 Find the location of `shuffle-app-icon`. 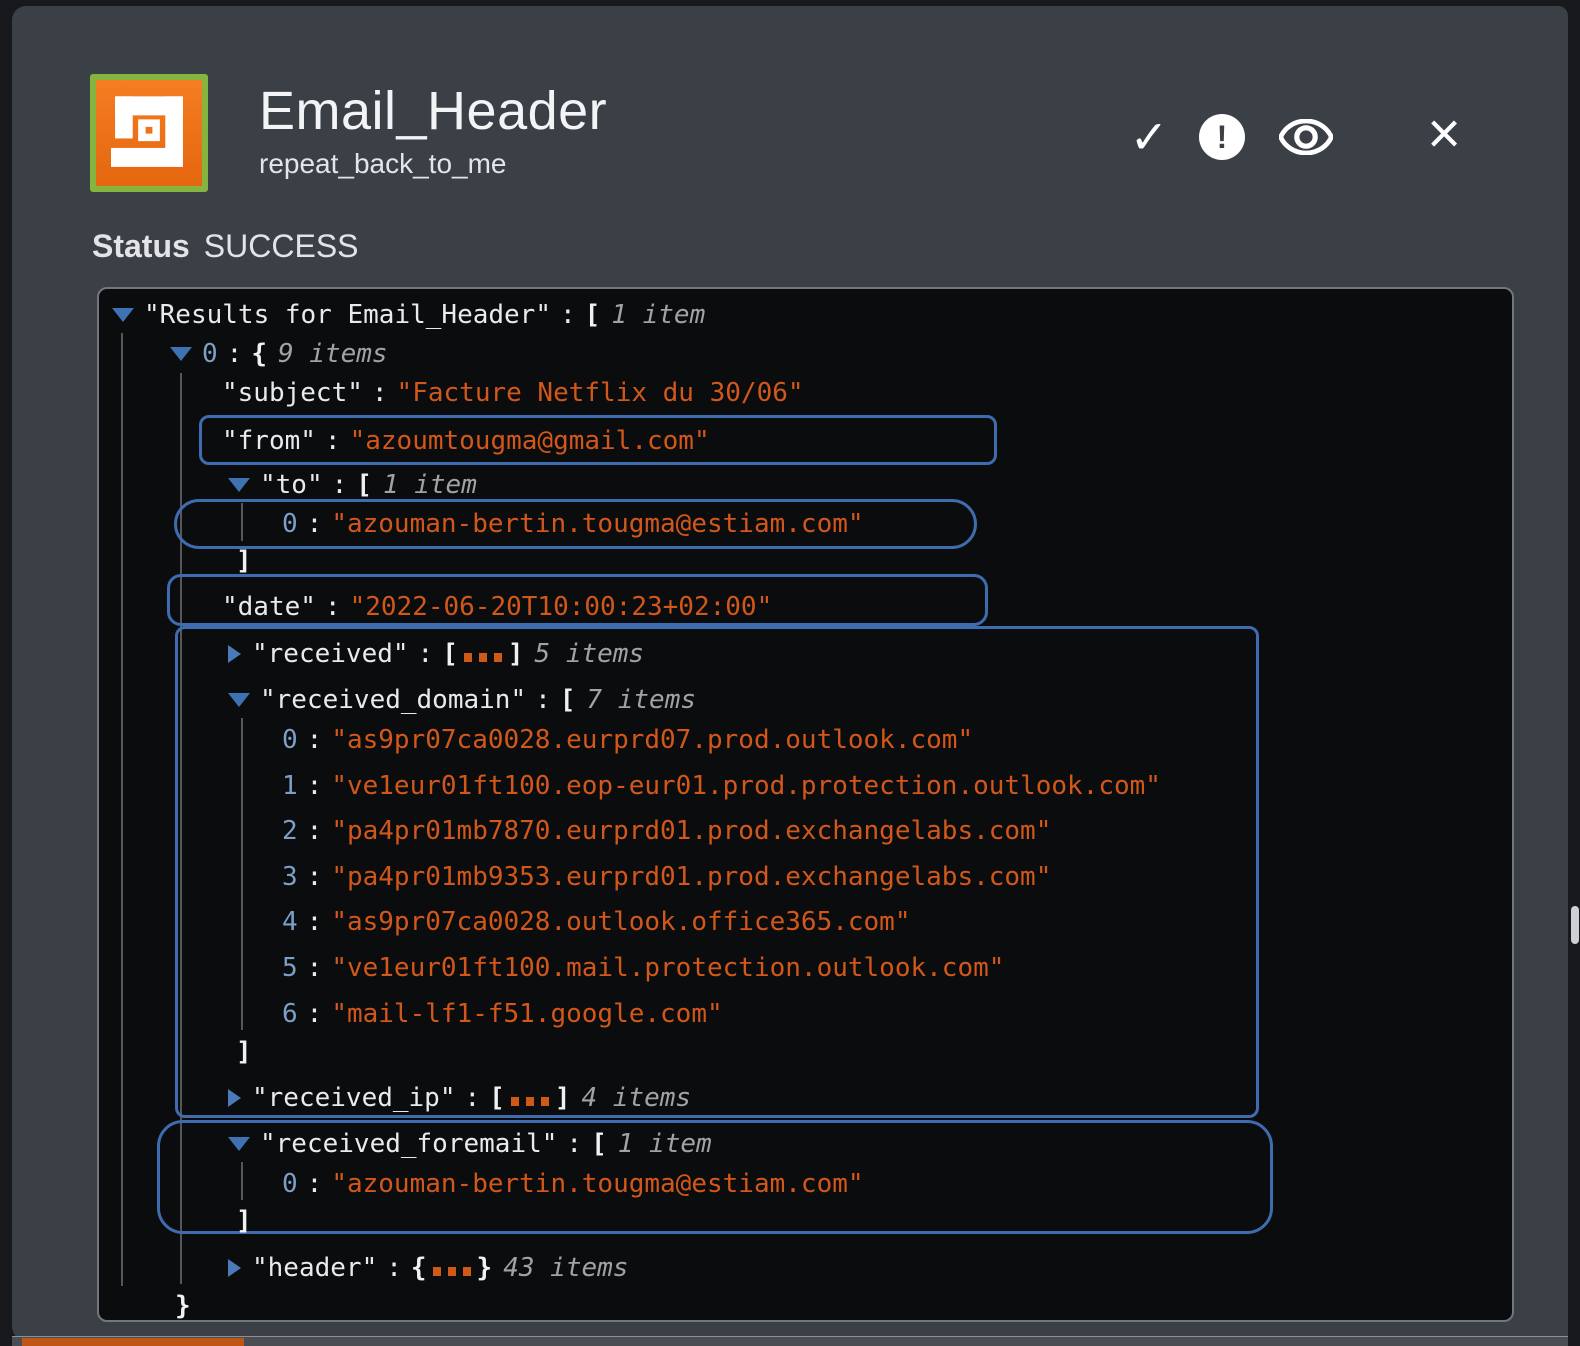

shuffle-app-icon is located at coordinates (149, 133).